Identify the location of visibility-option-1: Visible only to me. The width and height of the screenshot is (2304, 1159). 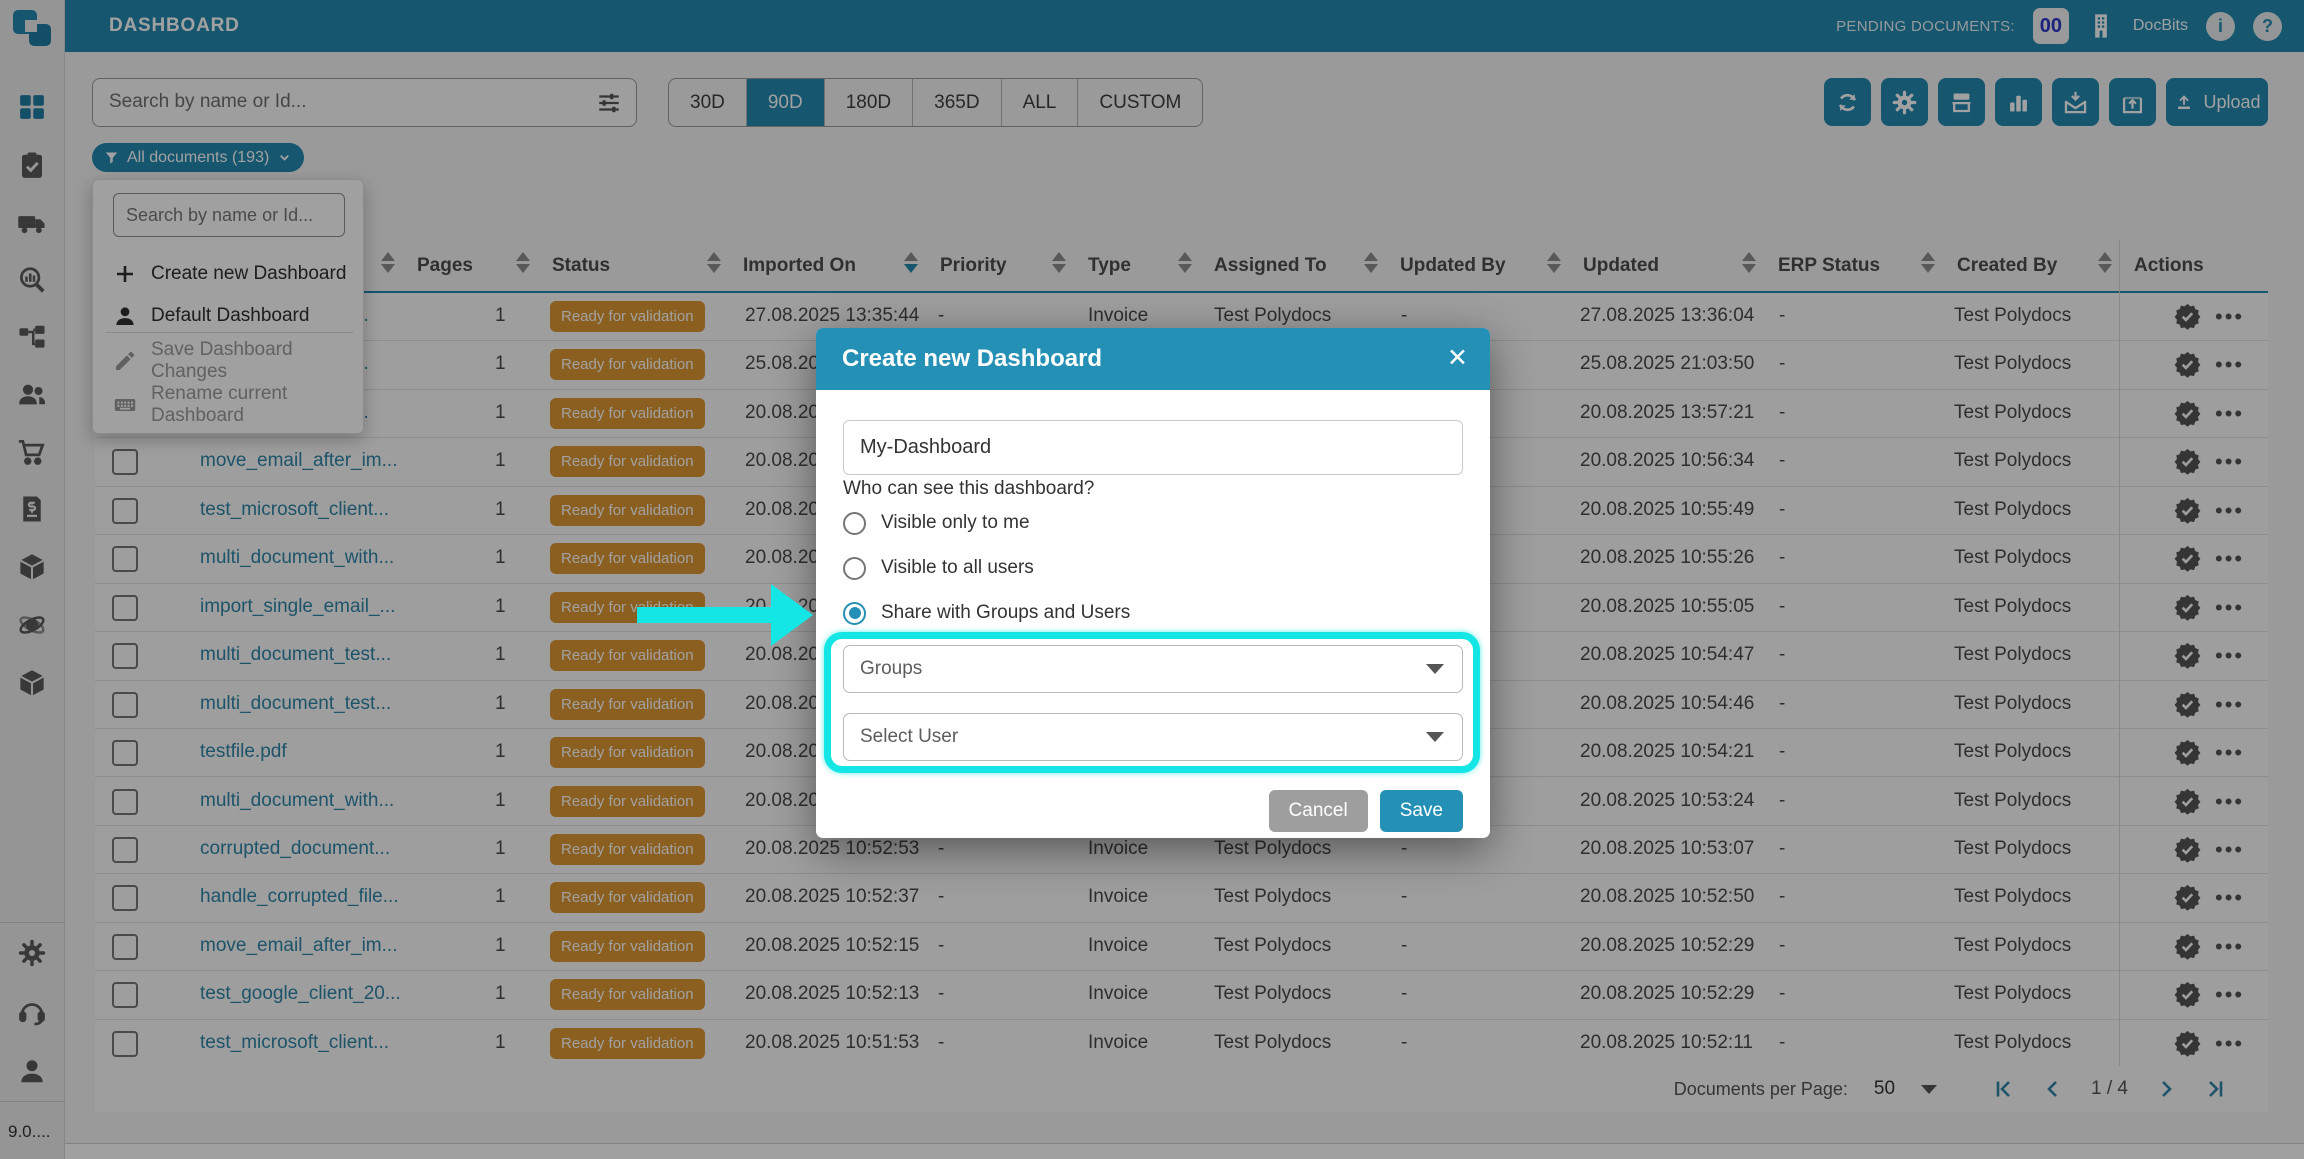
(936, 523).